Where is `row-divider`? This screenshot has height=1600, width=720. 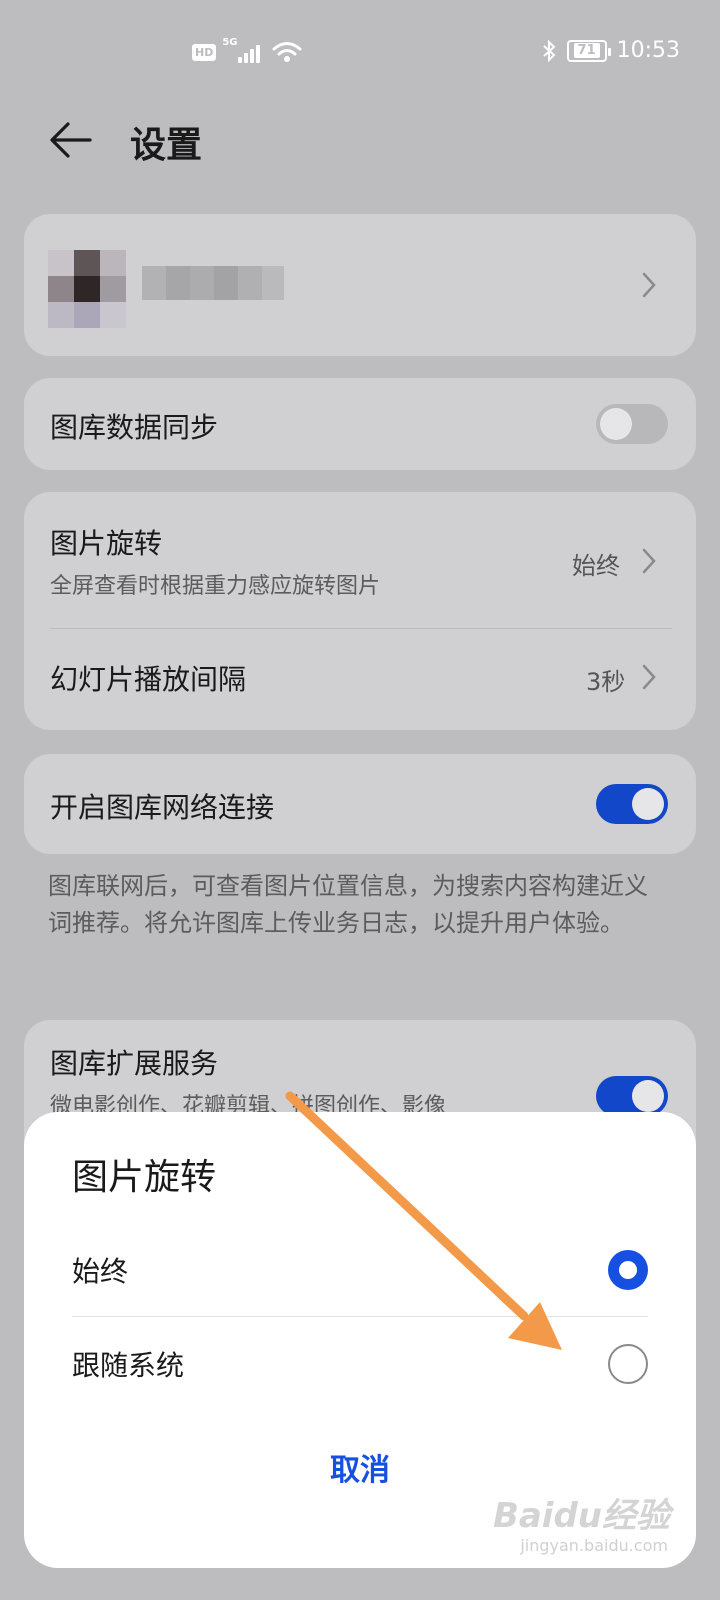
row-divider is located at coordinates (361, 628).